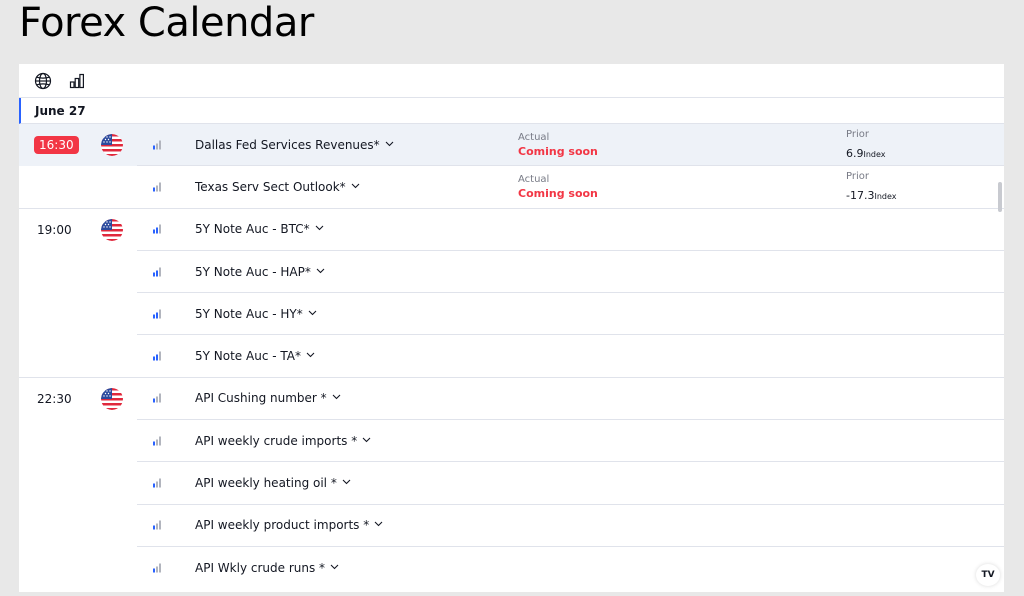 Image resolution: width=1024 pixels, height=596 pixels. I want to click on tradingview-logo: TV, so click(988, 575).